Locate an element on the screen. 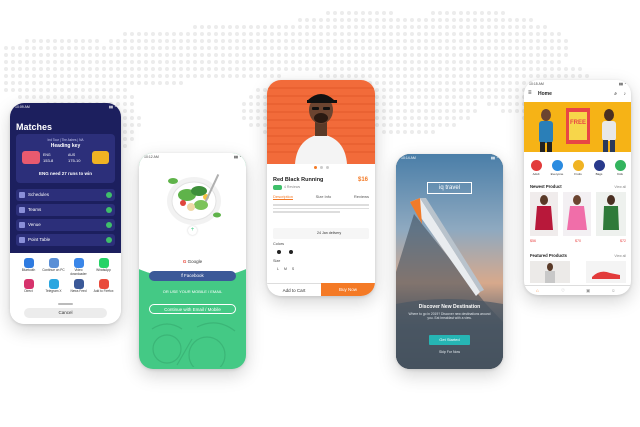 The height and width of the screenshot is (427, 640). bell-icon: ♪ is located at coordinates (625, 94).